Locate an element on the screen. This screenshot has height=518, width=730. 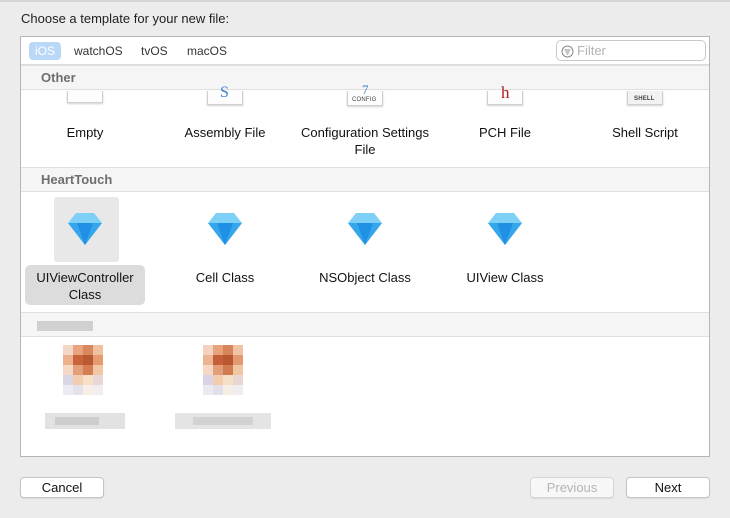
template-label: PCH File is located at coordinates (504, 132).